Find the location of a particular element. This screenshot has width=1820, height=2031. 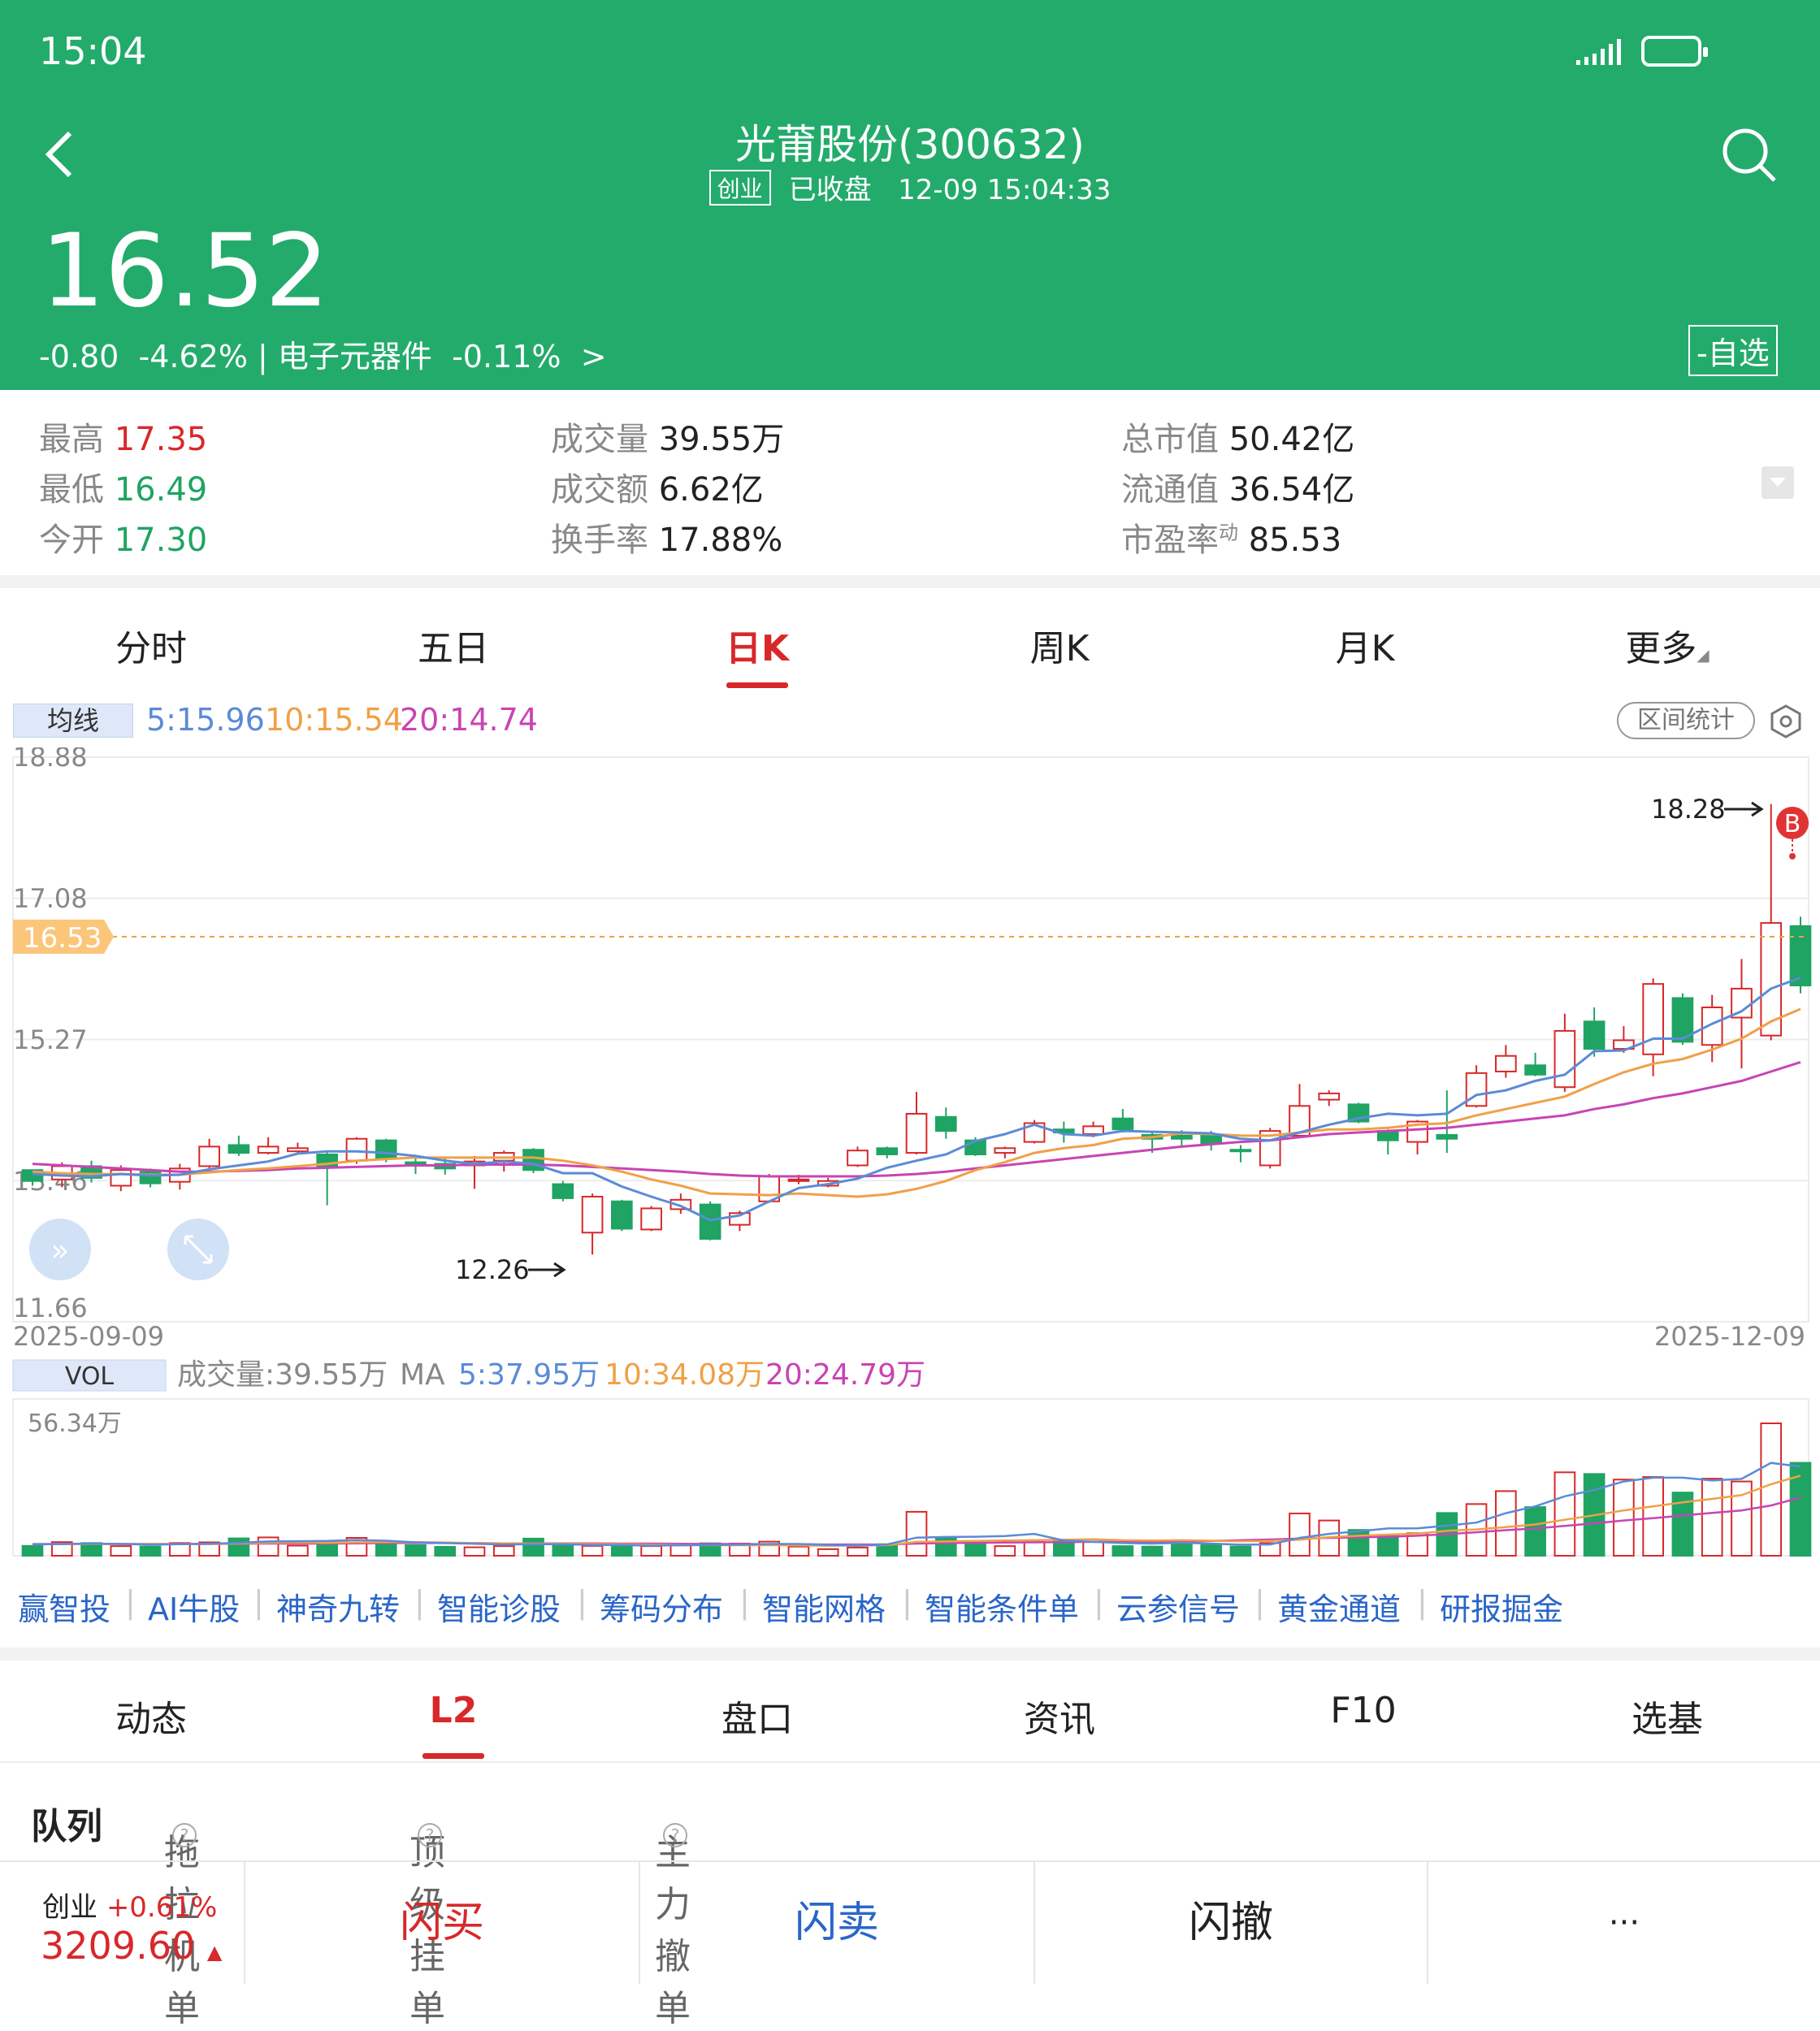

start-date-label: 2025-09-09 is located at coordinates (89, 1336).